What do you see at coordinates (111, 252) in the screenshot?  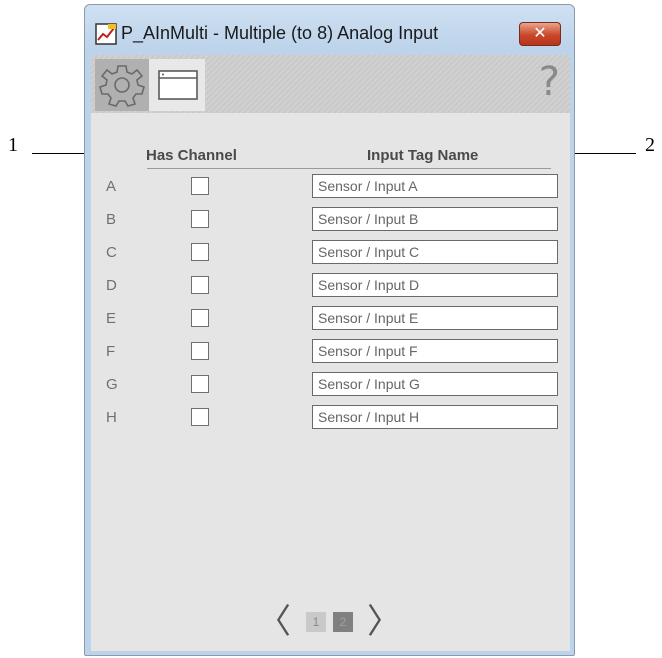 I see `channel-letter: C` at bounding box center [111, 252].